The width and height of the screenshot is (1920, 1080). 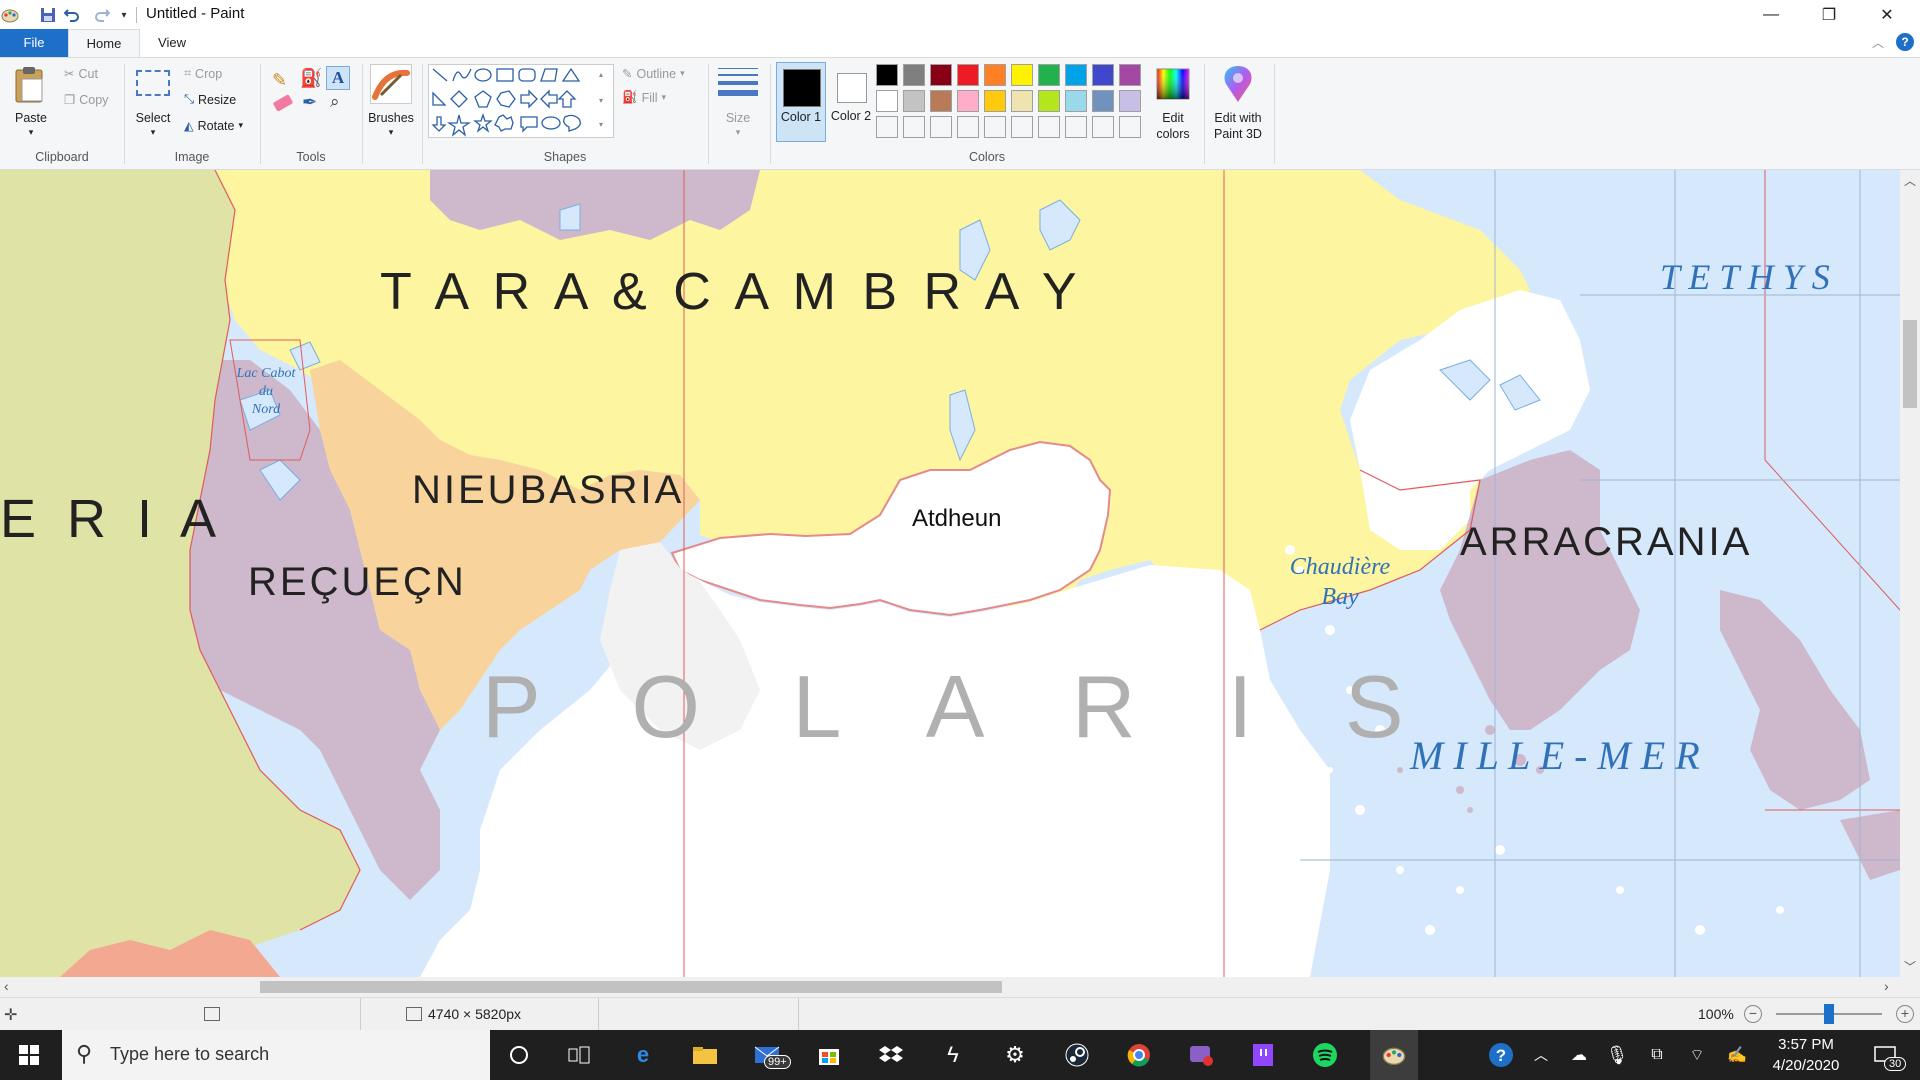 What do you see at coordinates (48, 15) in the screenshot?
I see `save-icon` at bounding box center [48, 15].